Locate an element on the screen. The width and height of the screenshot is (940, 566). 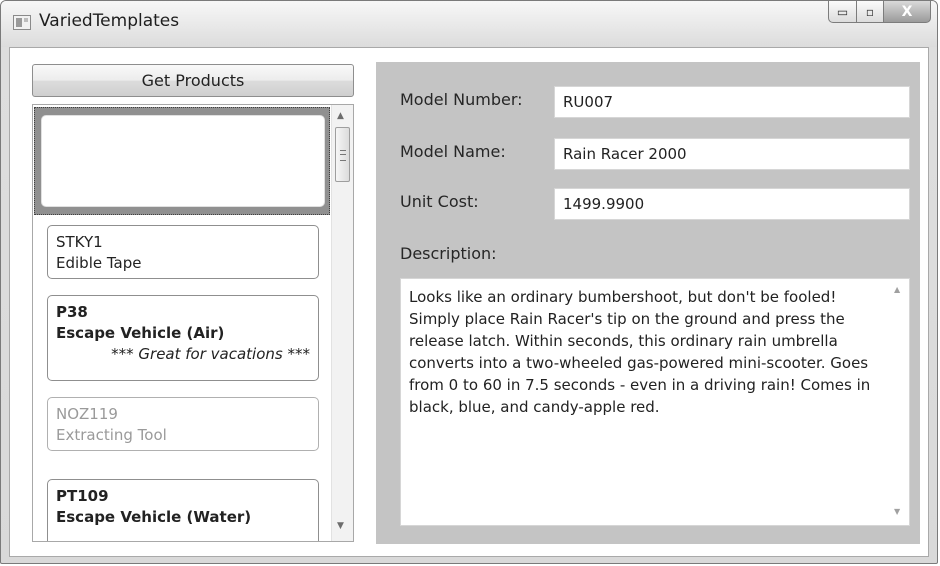
model-name-field: Rain Racer 2000 is located at coordinates (732, 154).